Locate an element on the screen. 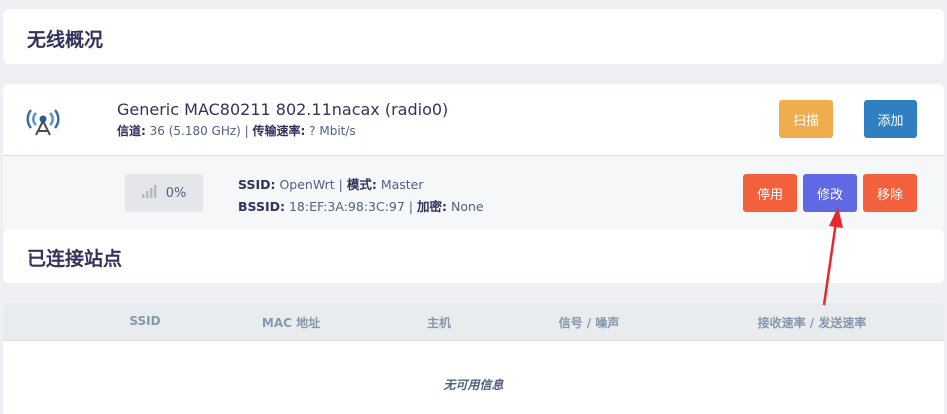 Image resolution: width=947 pixels, height=414 pixels. table-header: SSID MAC 地址 主机 信号 / 噪声 接收速率 / 发送速率 is located at coordinates (473, 322).